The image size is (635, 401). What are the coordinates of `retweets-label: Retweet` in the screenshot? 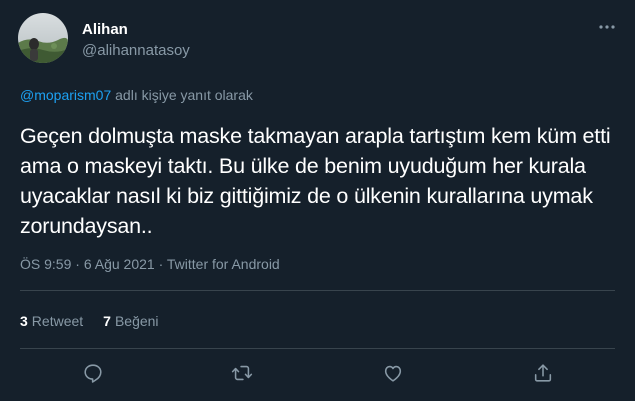 It's located at (57, 321).